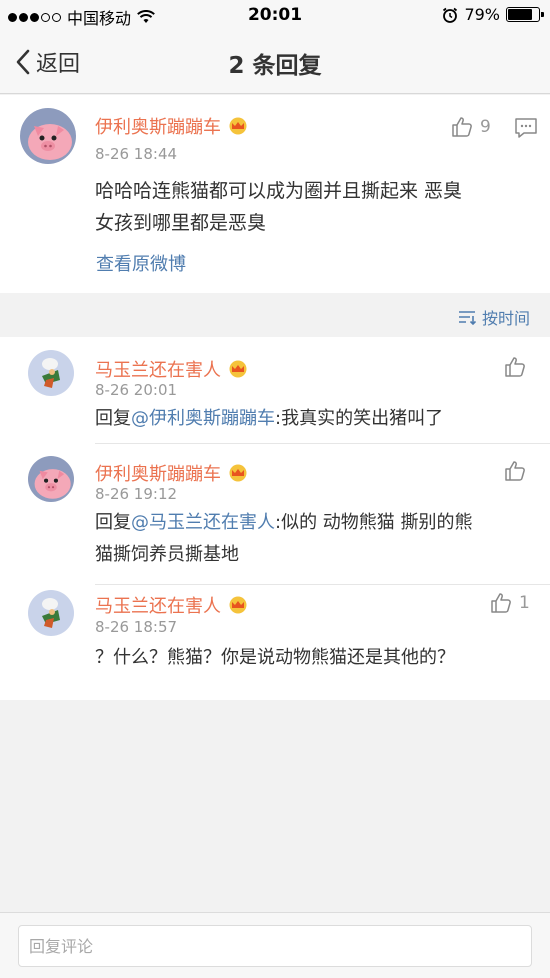 The width and height of the screenshot is (550, 978). What do you see at coordinates (167, 554) in the screenshot?
I see `reply-text-line: 猫撕饲养员撕基地` at bounding box center [167, 554].